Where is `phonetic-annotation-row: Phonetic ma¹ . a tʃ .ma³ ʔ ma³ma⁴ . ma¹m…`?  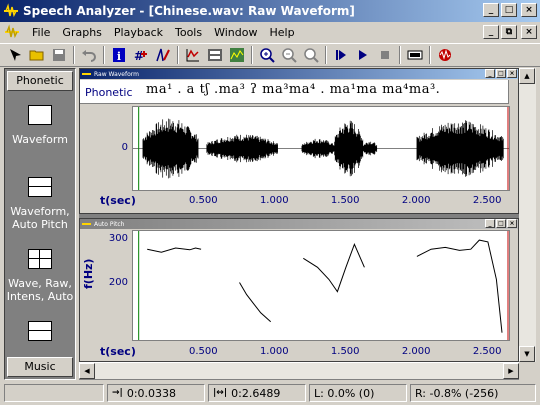
phonetic-annotation-row: Phonetic ma¹ . a tʃ .ma³ ʔ ma³ma⁴ . ma¹m… is located at coordinates (299, 92).